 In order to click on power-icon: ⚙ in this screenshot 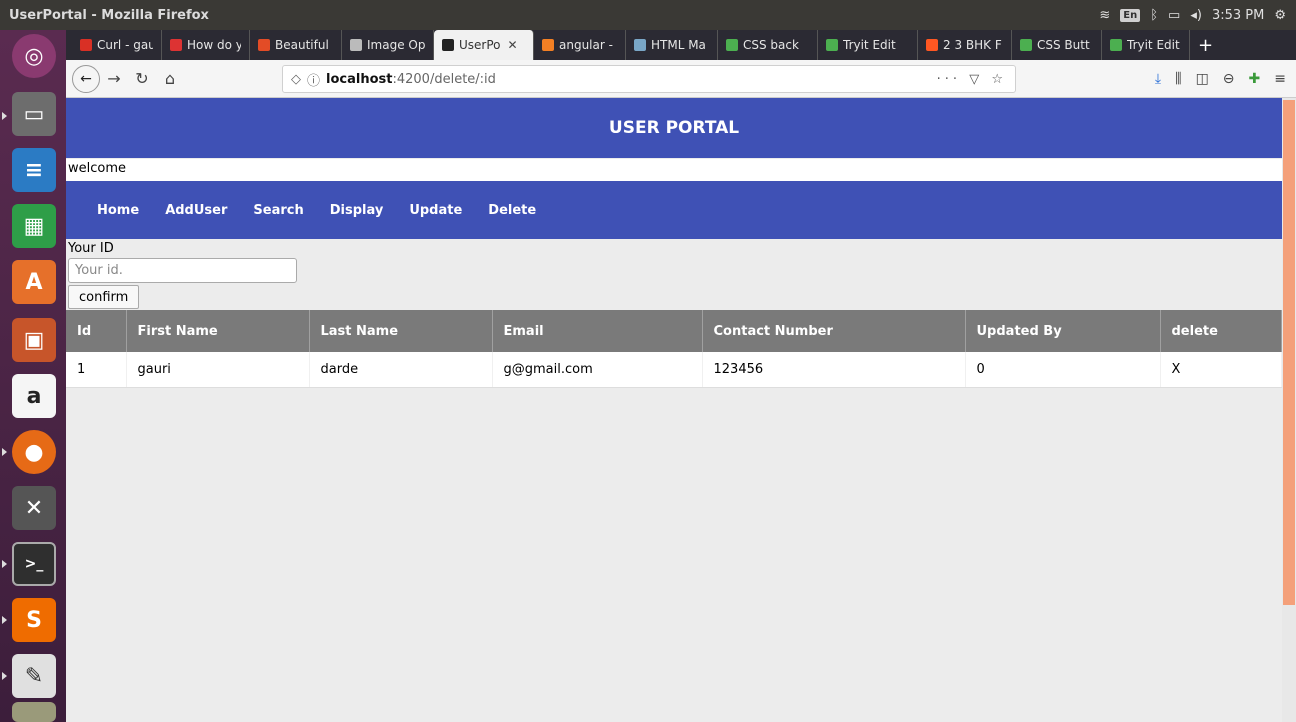, I will do `click(1280, 15)`.